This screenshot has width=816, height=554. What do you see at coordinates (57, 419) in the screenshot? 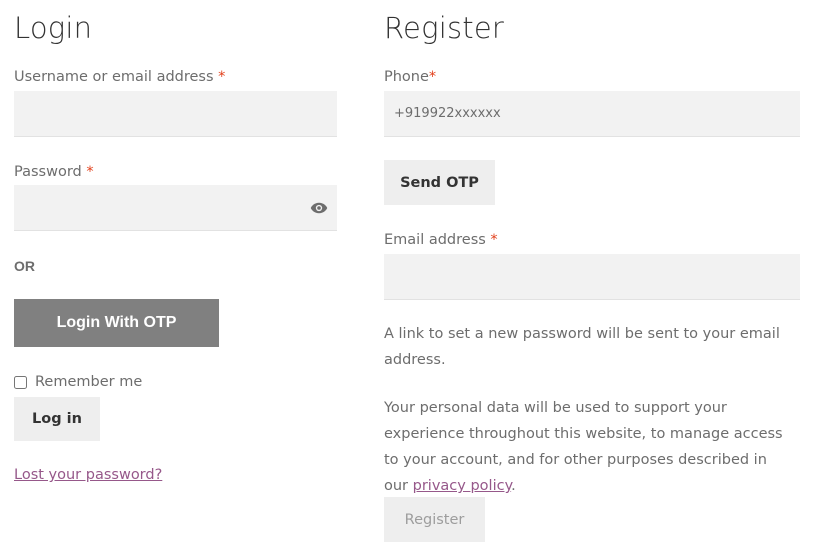
I see `log-in-button: Log in` at bounding box center [57, 419].